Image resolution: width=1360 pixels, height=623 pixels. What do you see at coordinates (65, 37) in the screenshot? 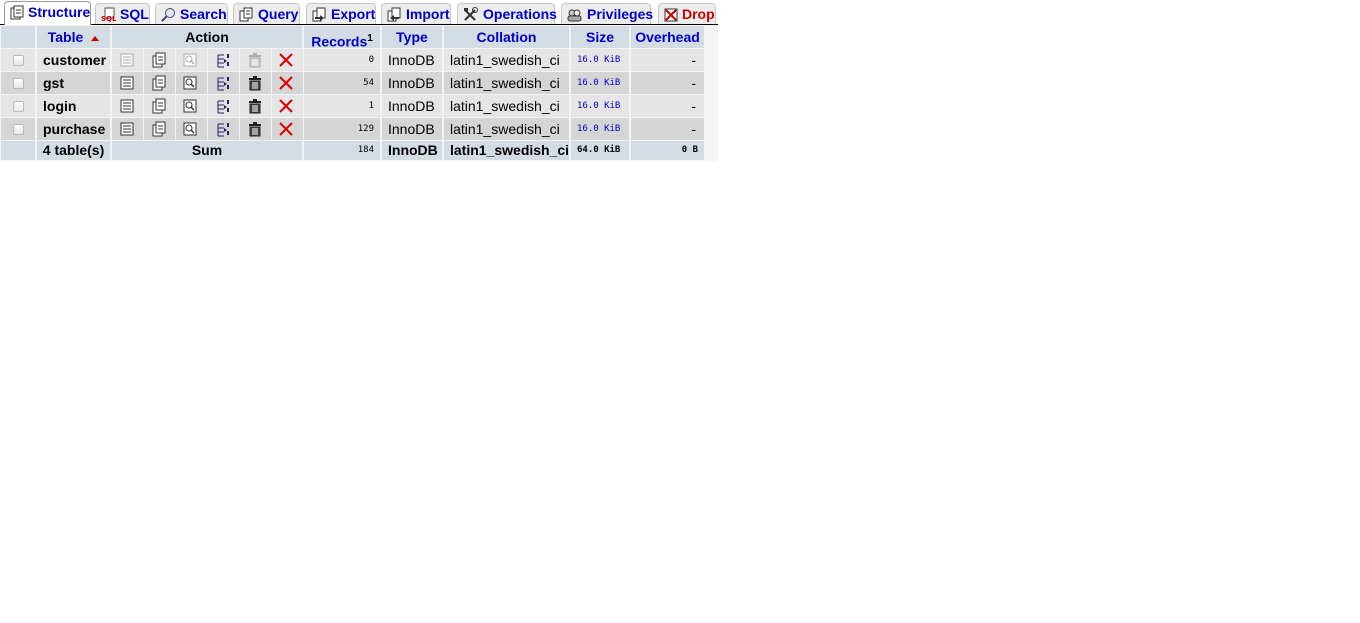
I see `header-table-label: Table` at bounding box center [65, 37].